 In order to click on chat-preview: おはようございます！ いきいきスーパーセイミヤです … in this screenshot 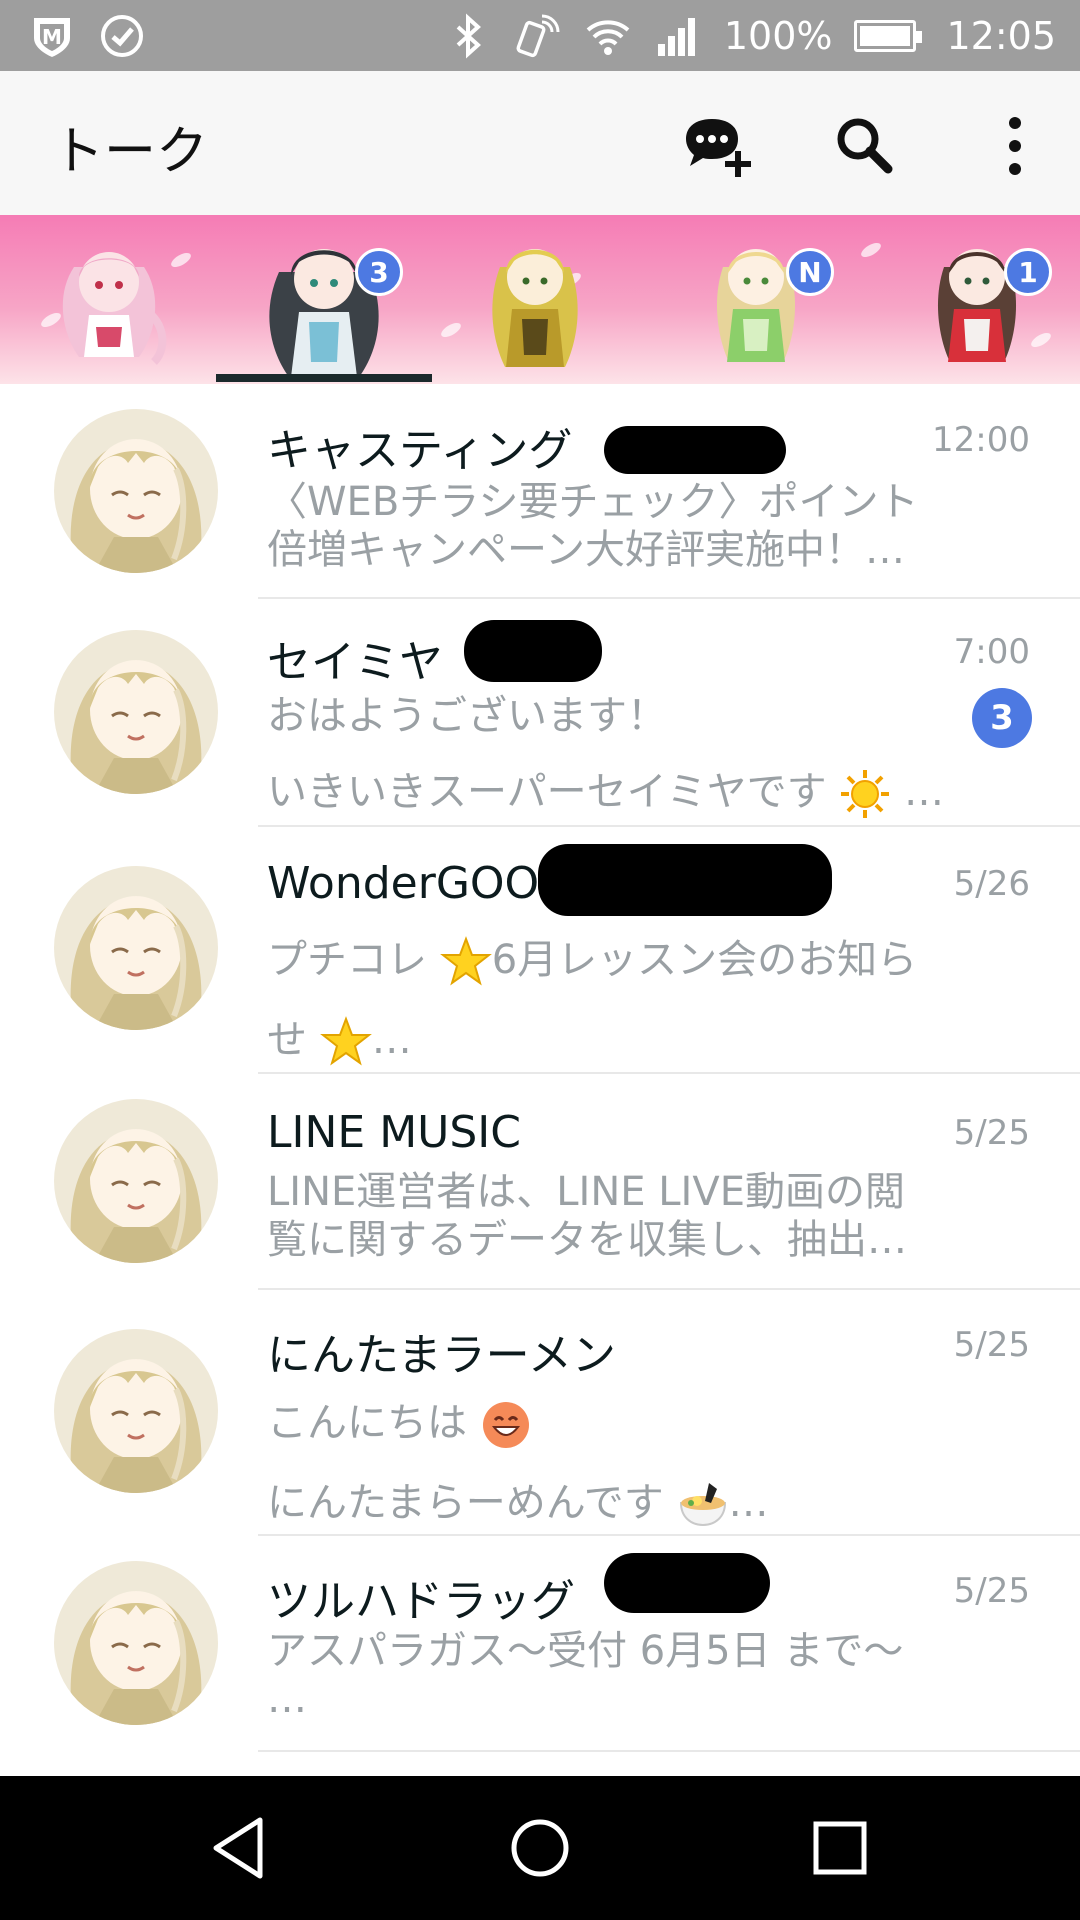, I will do `click(612, 756)`.